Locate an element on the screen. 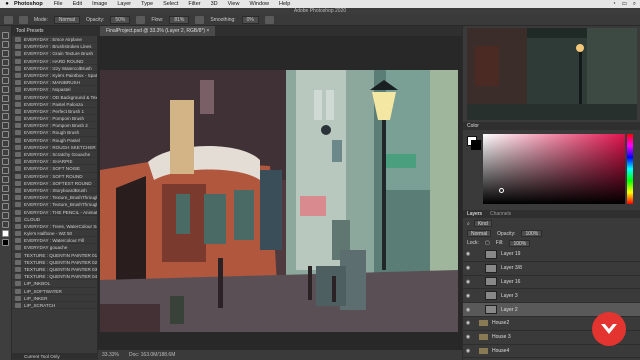  gradient-tool-icon is located at coordinates (5, 143).